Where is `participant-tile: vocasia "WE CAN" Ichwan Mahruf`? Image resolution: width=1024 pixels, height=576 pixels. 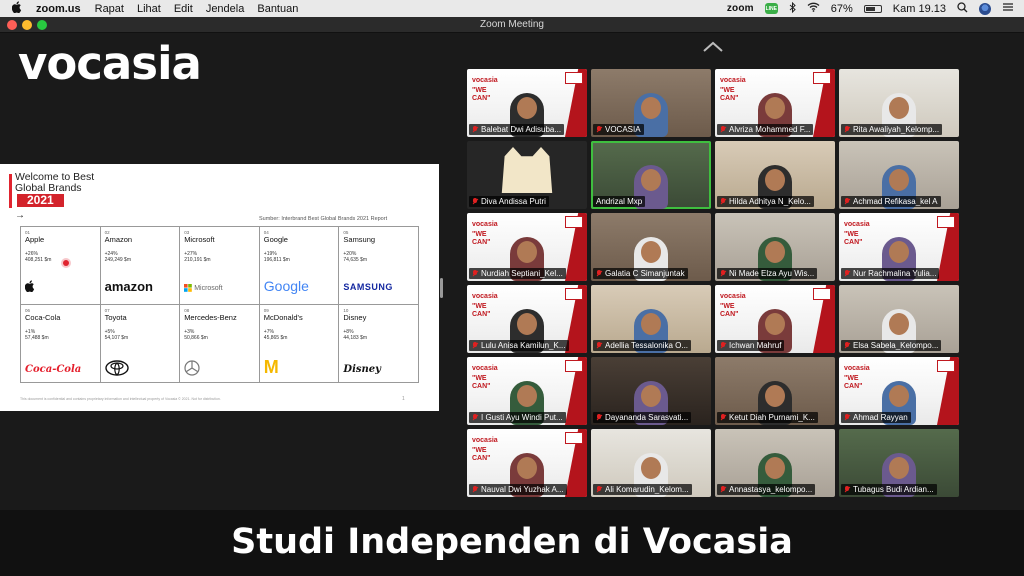 participant-tile: vocasia "WE CAN" Ichwan Mahruf is located at coordinates (775, 319).